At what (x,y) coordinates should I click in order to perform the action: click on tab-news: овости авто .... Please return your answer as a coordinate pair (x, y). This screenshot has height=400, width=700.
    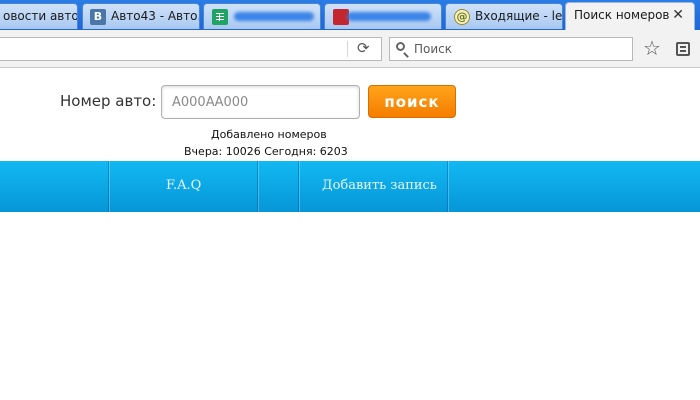
    Looking at the image, I should click on (39, 16).